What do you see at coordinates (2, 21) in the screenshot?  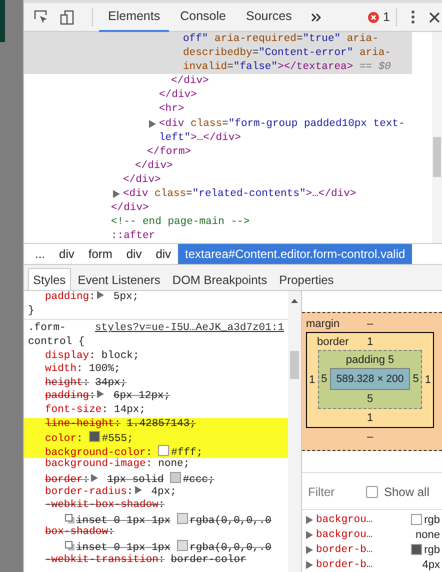 I see `page-header-block` at bounding box center [2, 21].